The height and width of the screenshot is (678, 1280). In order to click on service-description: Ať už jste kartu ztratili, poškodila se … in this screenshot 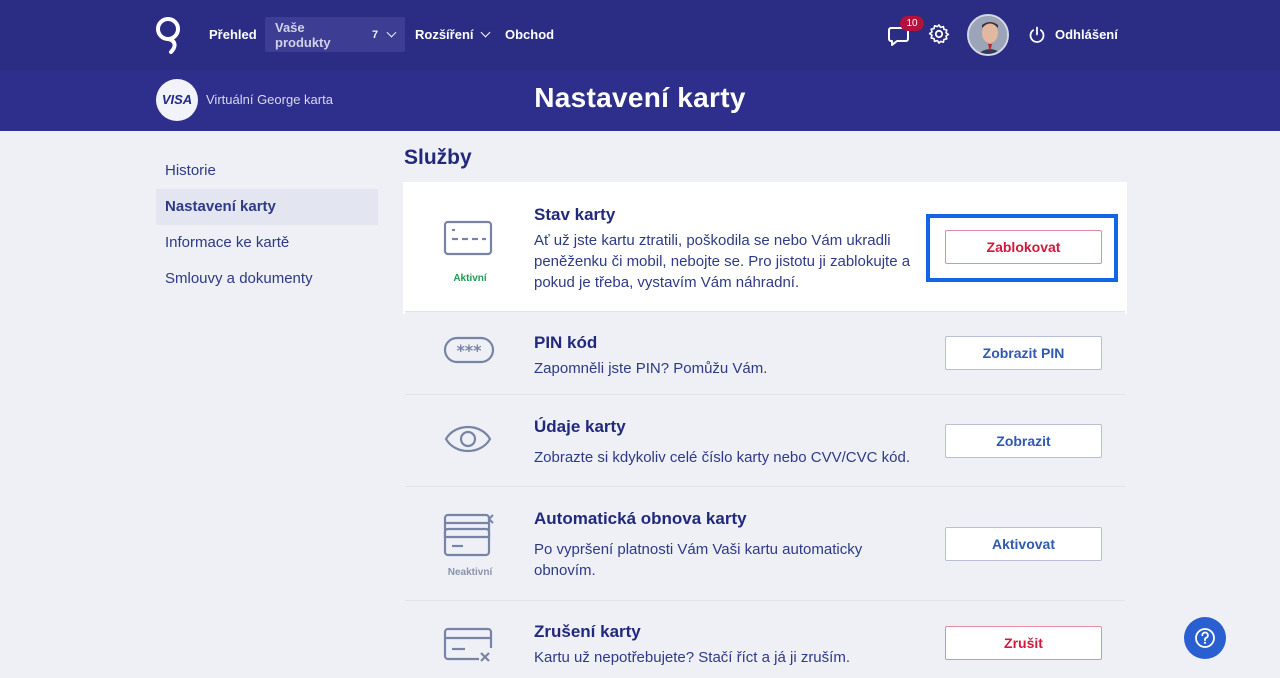, I will do `click(722, 261)`.